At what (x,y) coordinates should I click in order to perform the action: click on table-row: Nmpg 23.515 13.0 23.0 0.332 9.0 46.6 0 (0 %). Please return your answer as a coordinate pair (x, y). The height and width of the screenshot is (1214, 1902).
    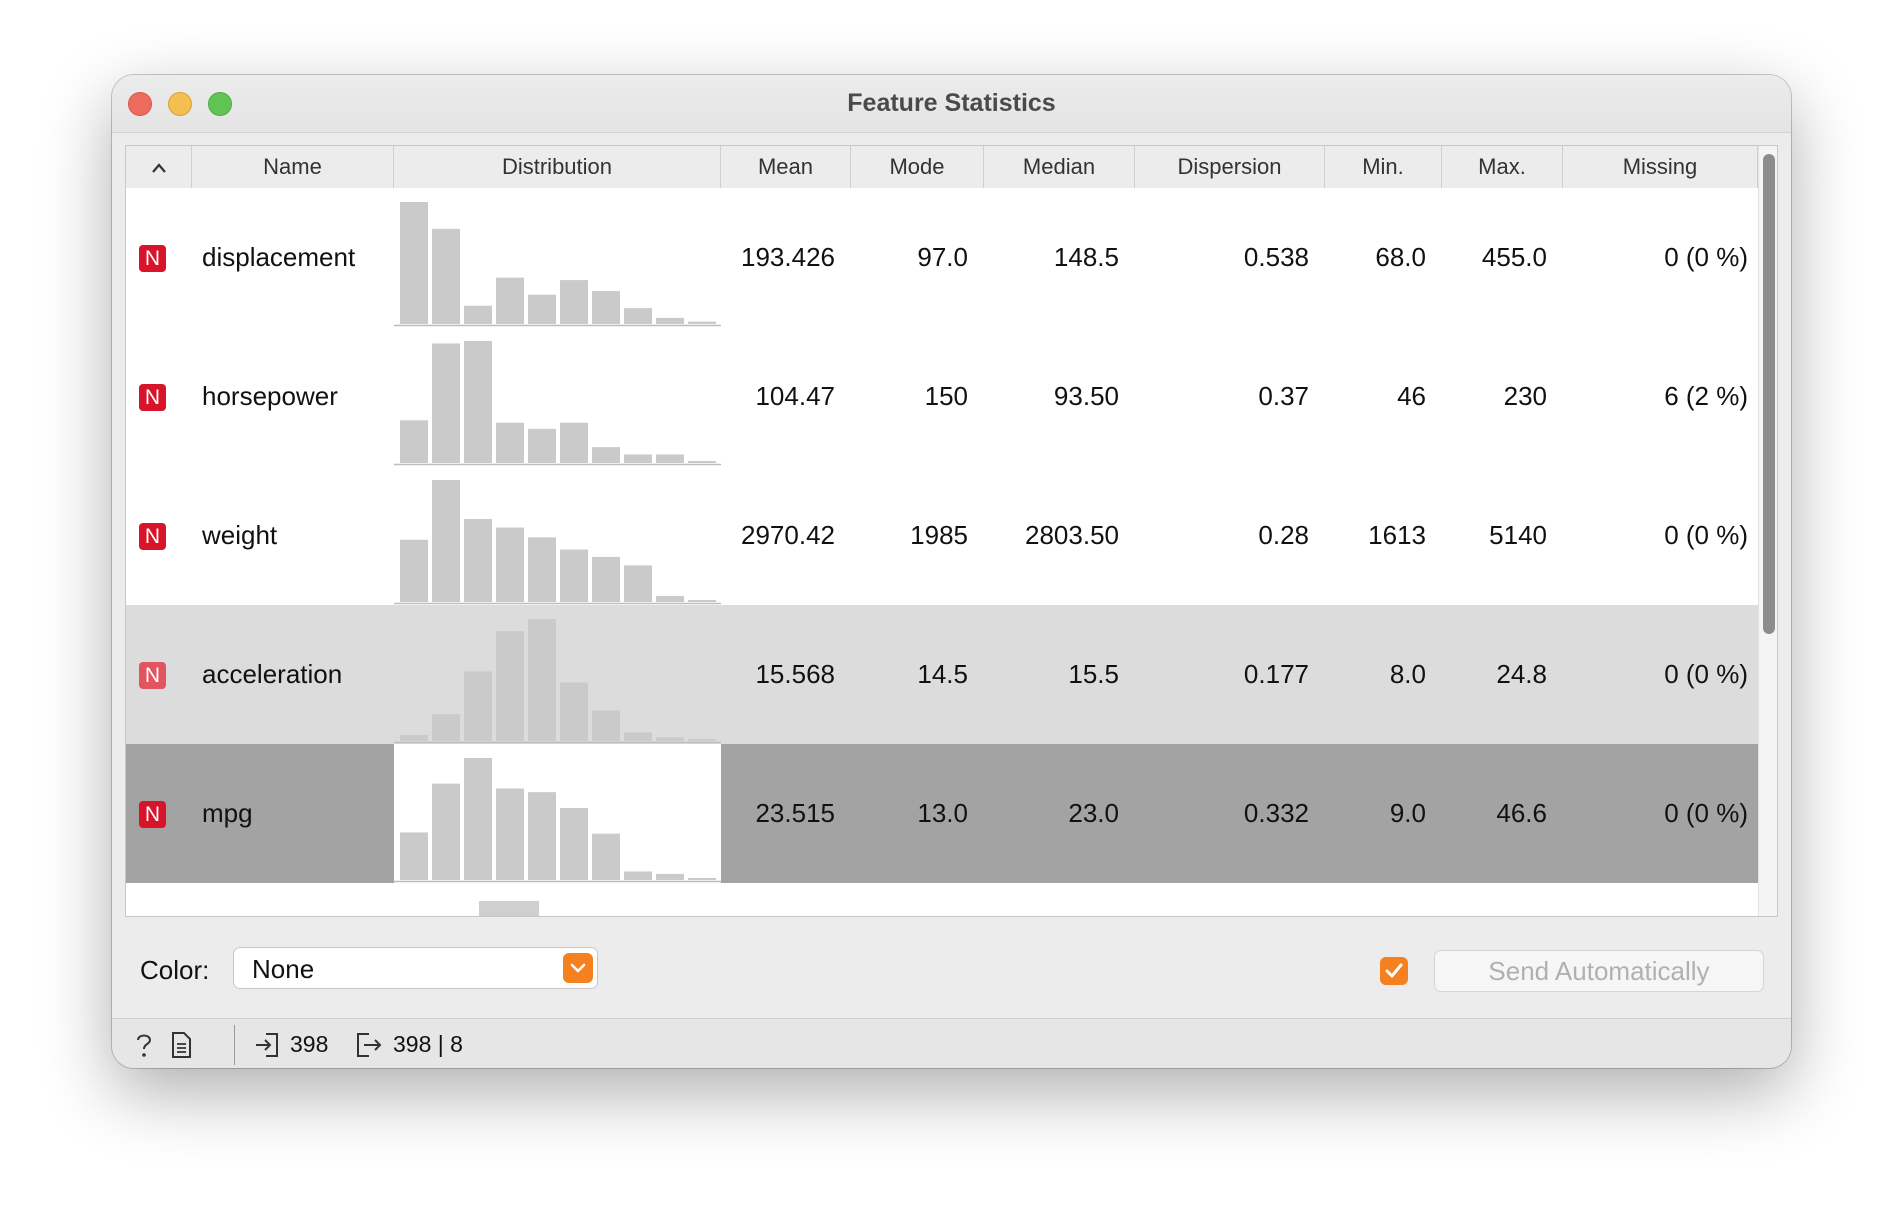
    Looking at the image, I should click on (942, 813).